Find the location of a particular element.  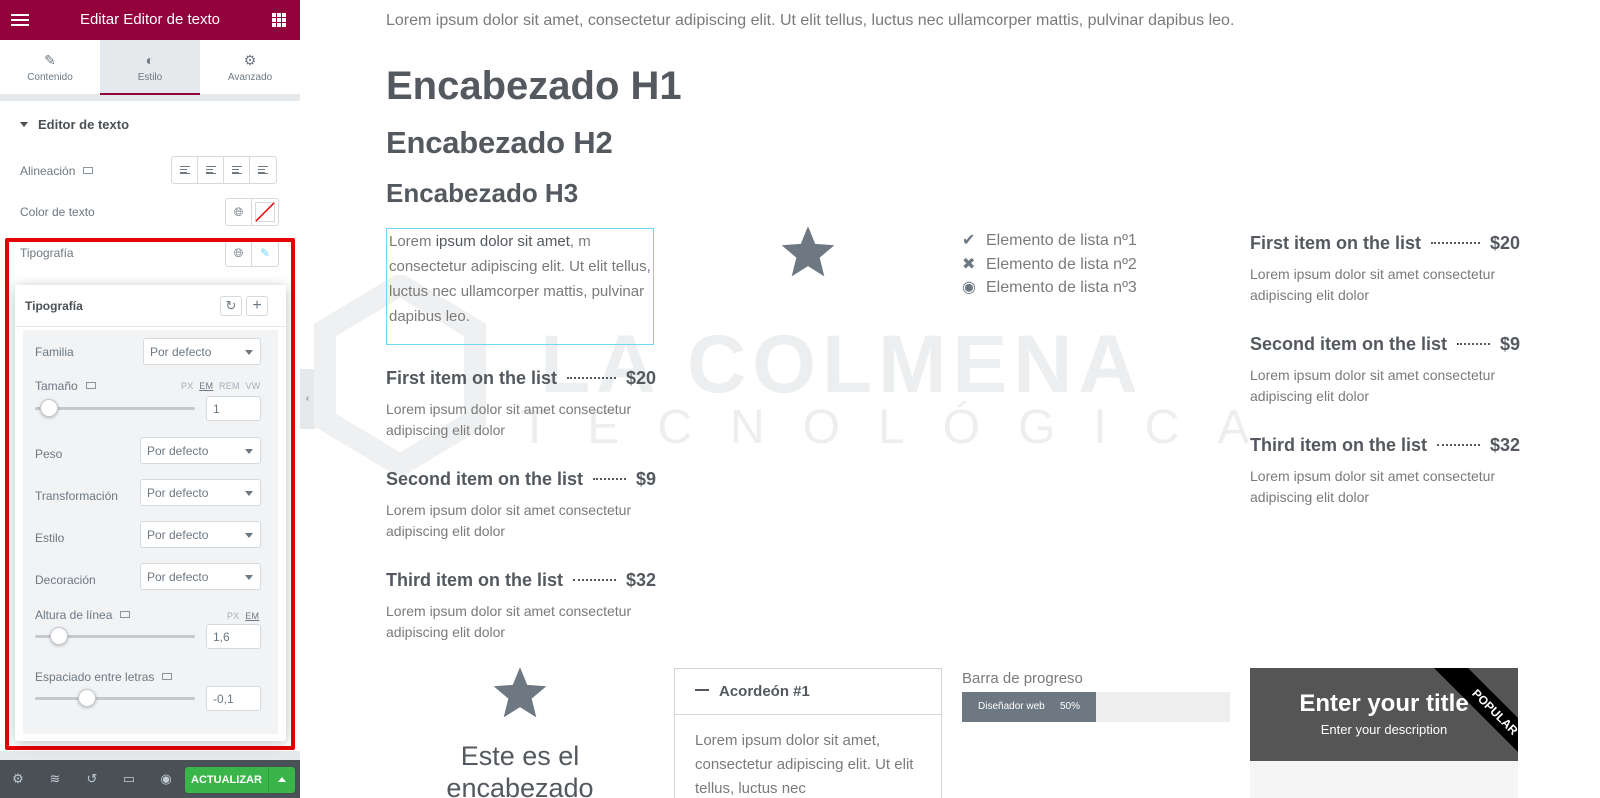

section-toggle: Editor de texto is located at coordinates (74, 124).